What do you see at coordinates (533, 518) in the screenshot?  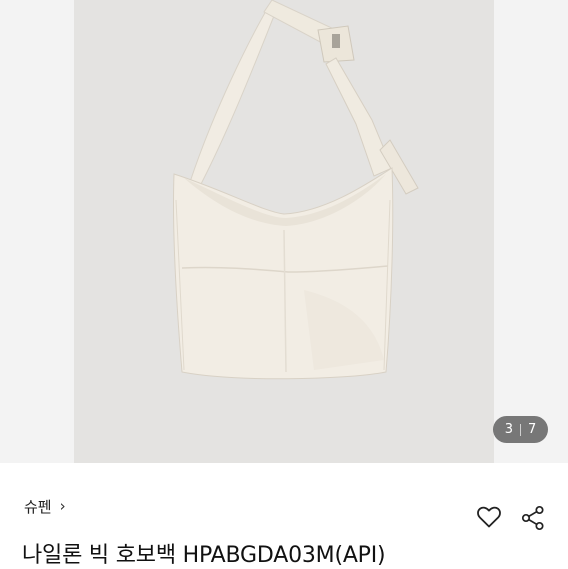 I see `share-icon` at bounding box center [533, 518].